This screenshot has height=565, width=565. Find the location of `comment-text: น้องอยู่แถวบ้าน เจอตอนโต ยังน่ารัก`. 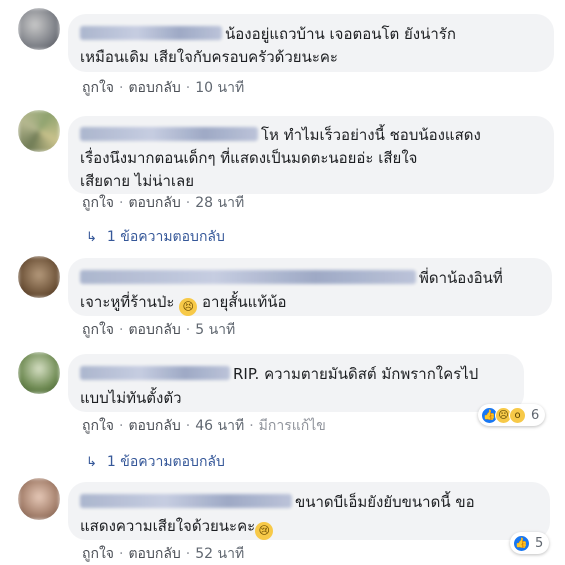

comment-text: น้องอยู่แถวบ้าน เจอตอนโต ยังน่ารัก is located at coordinates (340, 34).